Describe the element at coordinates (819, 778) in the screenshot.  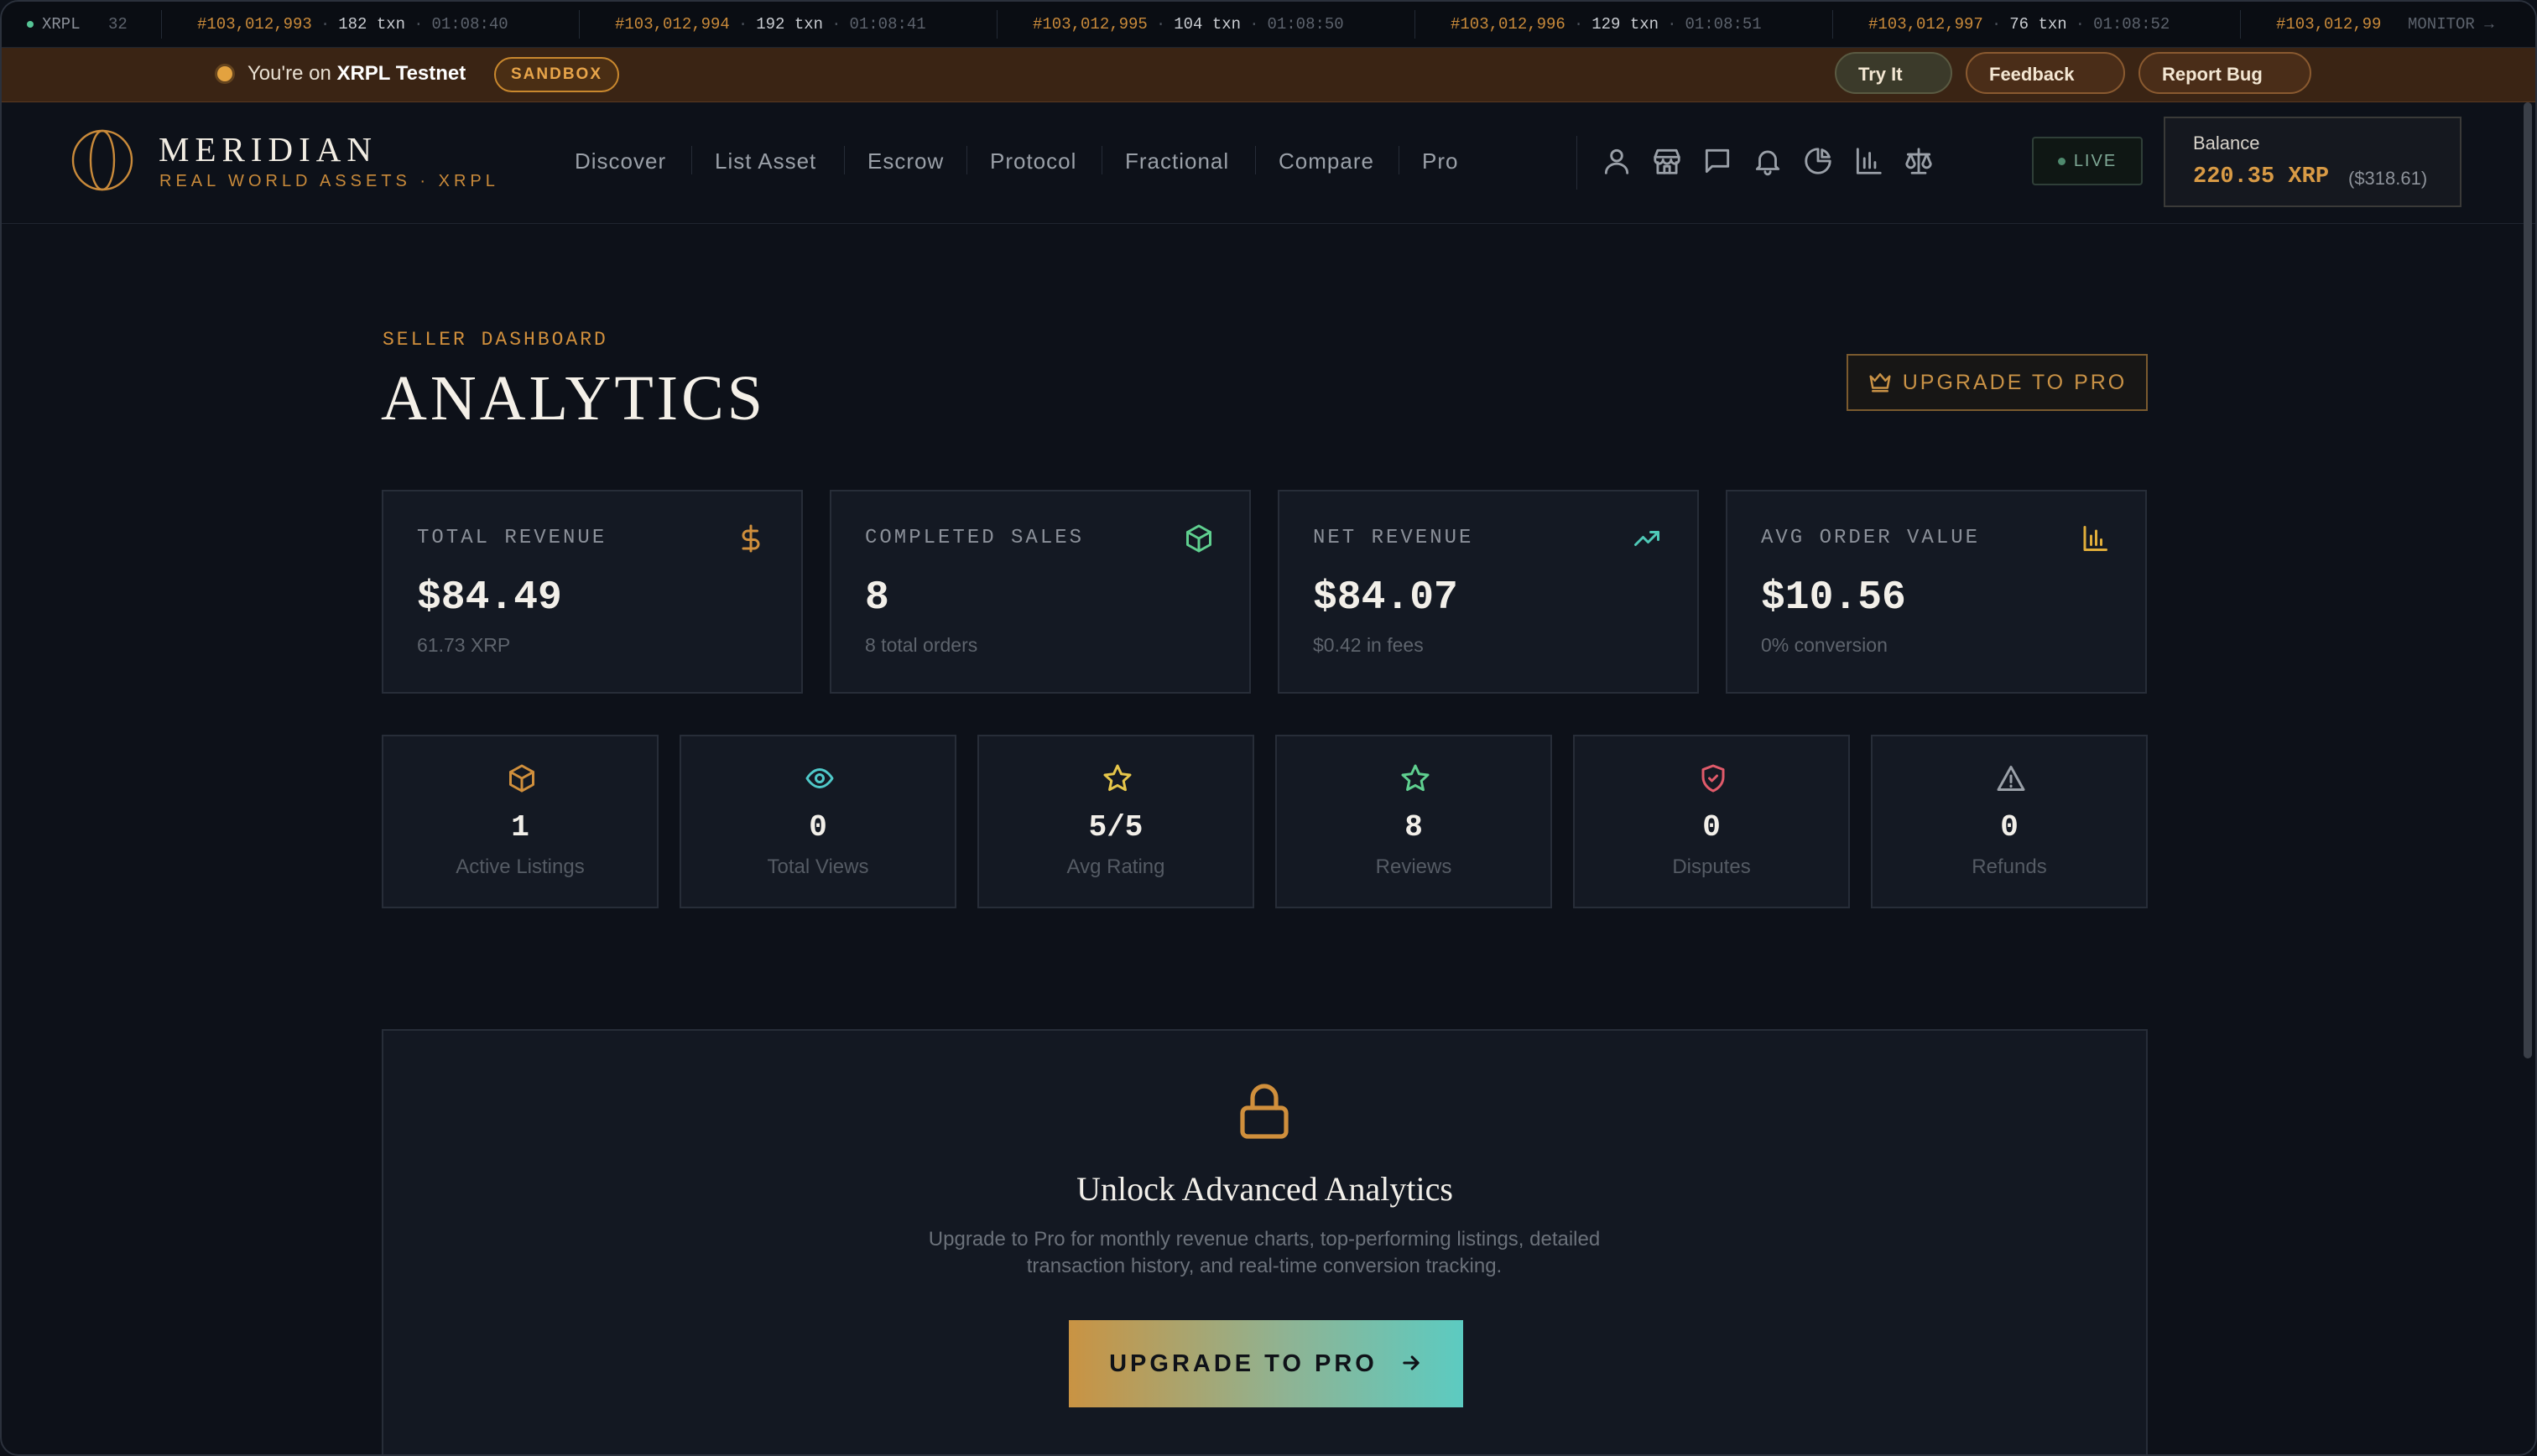
I see `eye-icon` at that location.